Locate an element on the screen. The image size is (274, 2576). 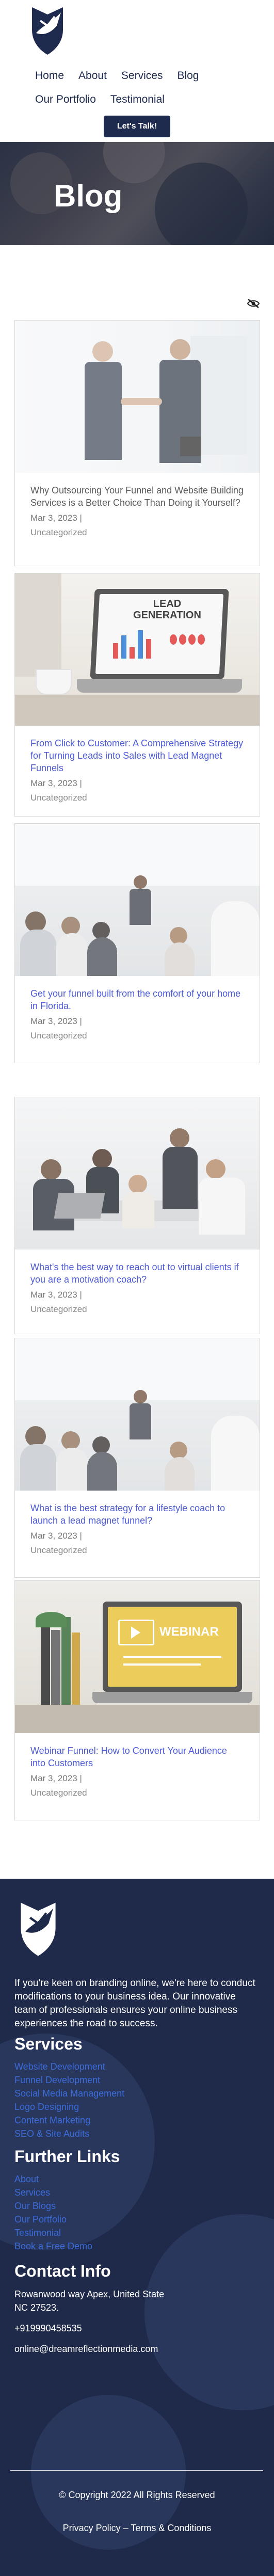
footer-nav-link: About is located at coordinates (26, 2179).